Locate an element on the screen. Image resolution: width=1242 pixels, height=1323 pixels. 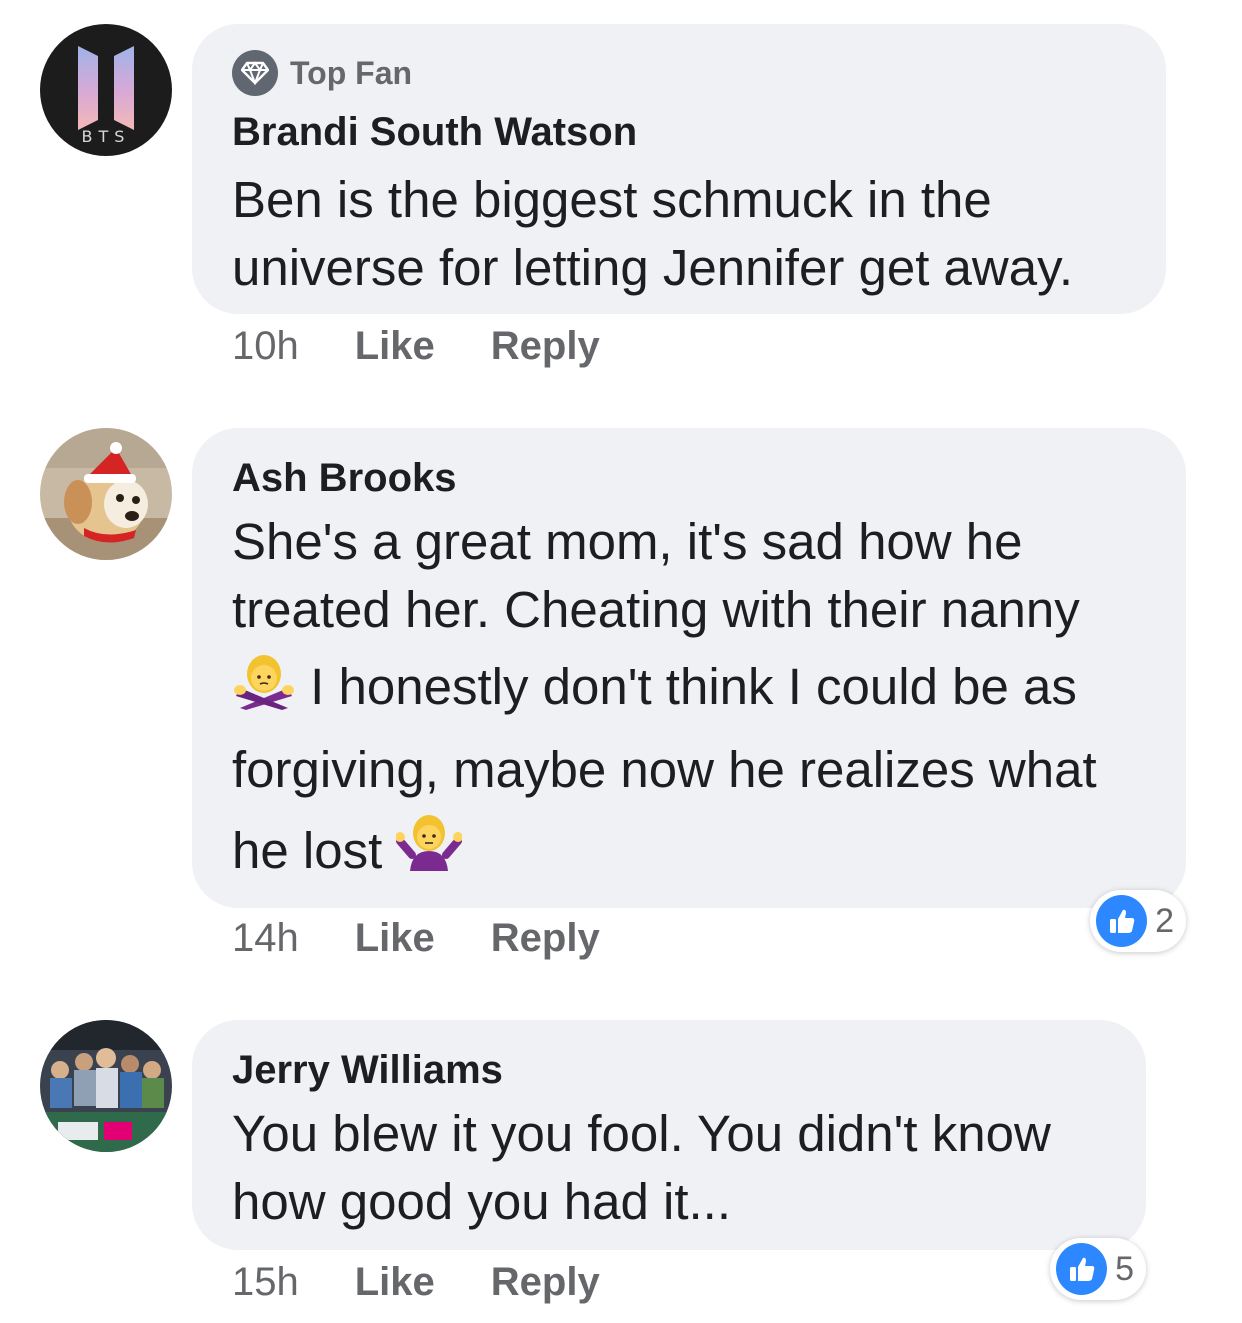
comment-author: Jerry Williams is located at coordinates (367, 1070).